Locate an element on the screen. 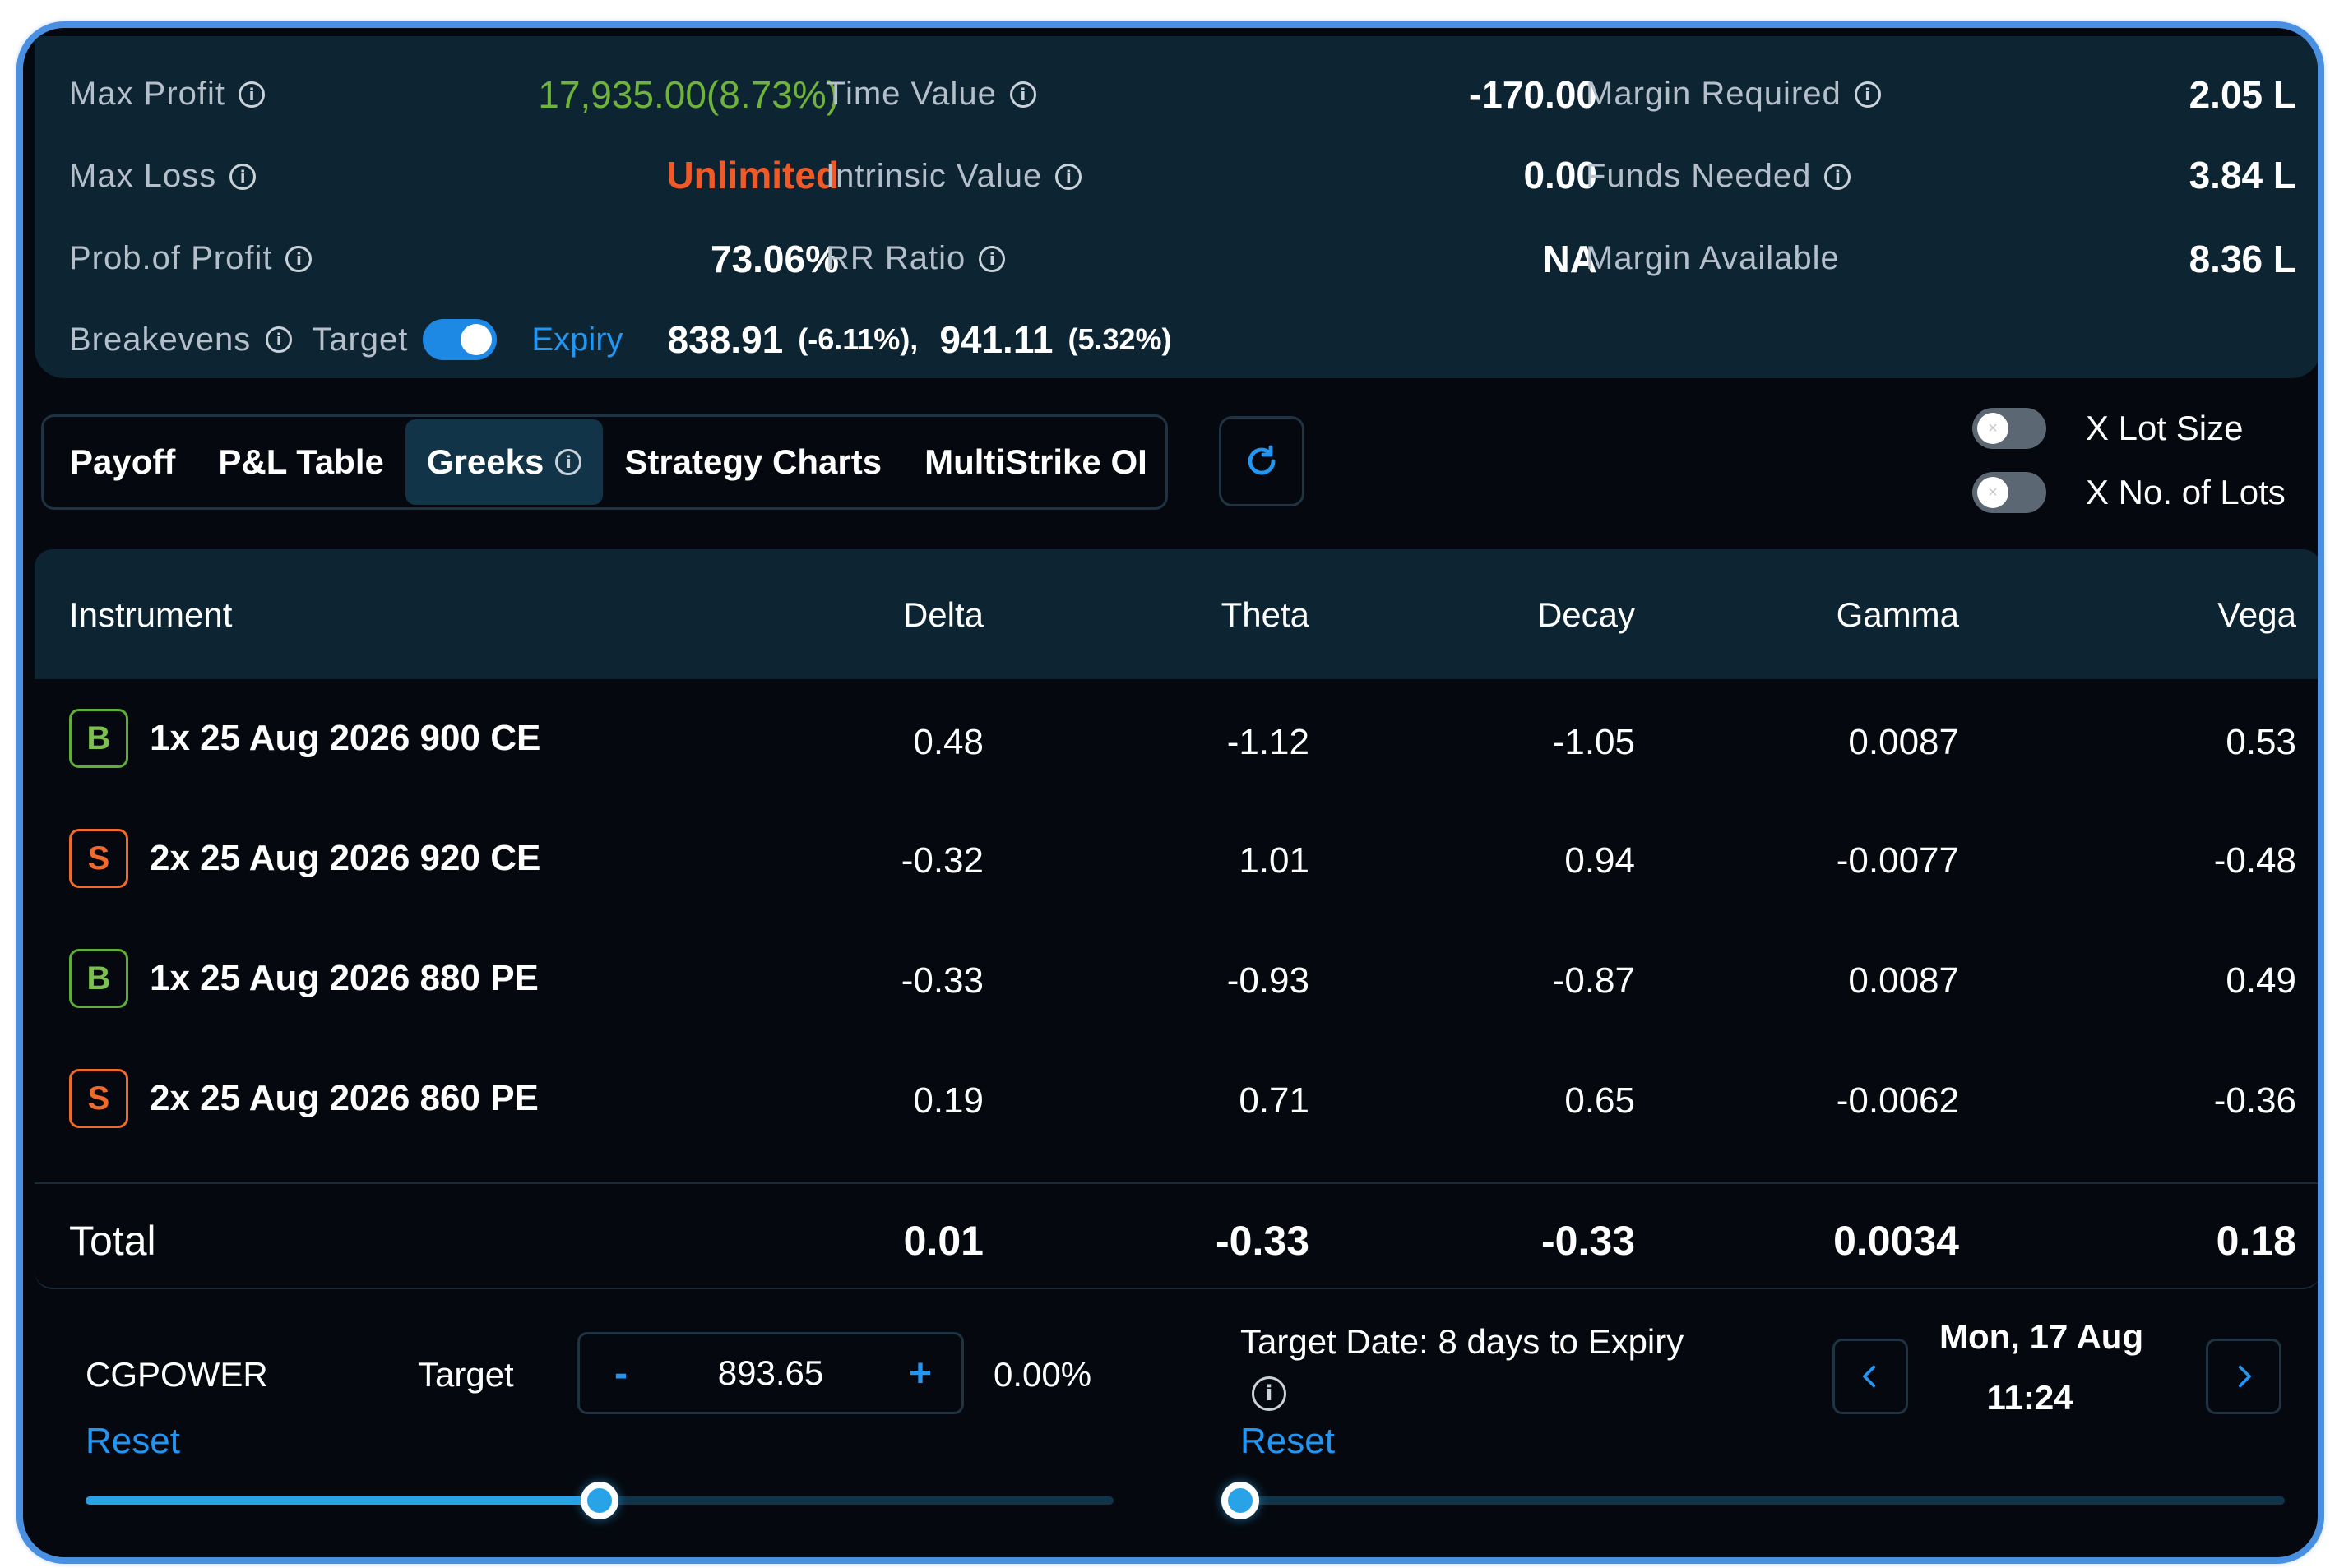 The height and width of the screenshot is (1568, 2344). refresh-button is located at coordinates (1261, 461).